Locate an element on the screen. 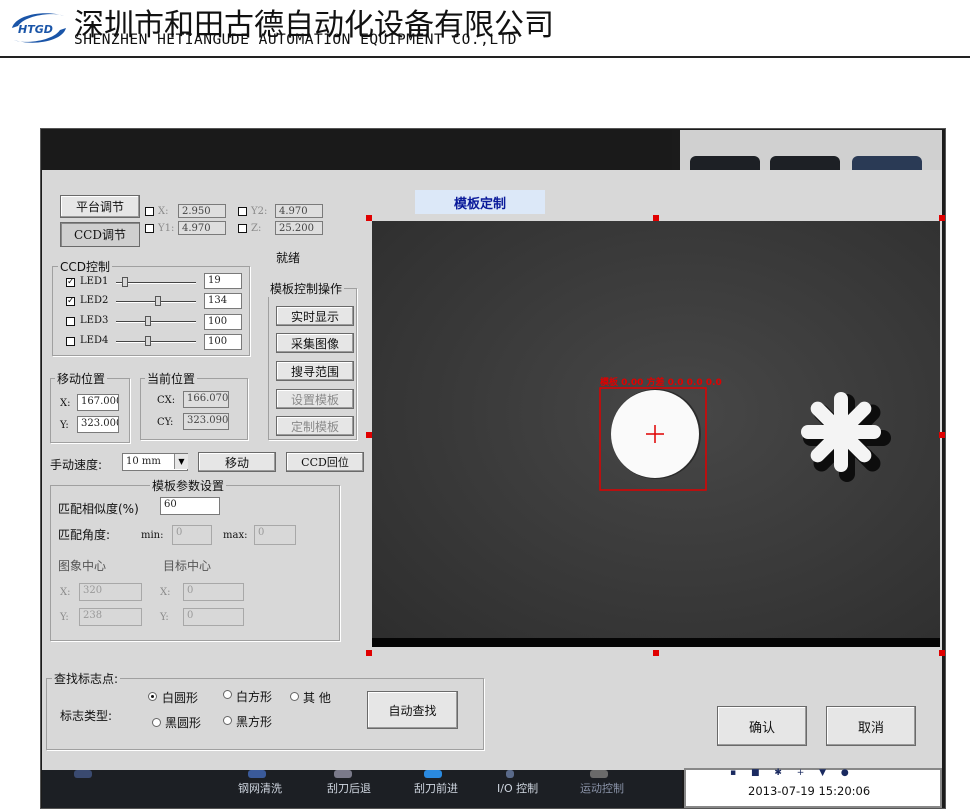 Image resolution: width=970 pixels, height=809 pixels. manual-speed-label: 手动速度: is located at coordinates (76, 465).